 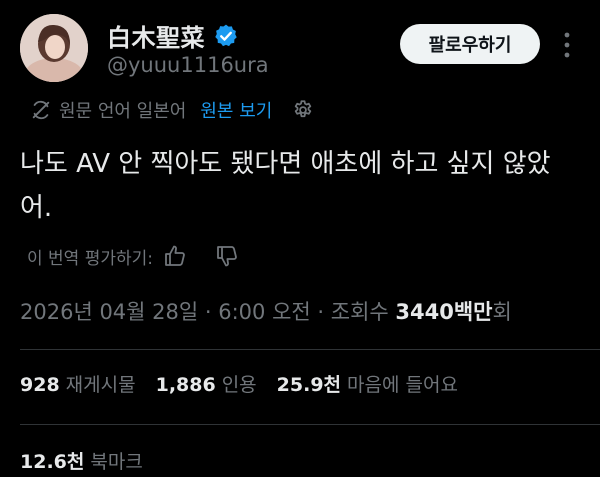 What do you see at coordinates (90, 258) in the screenshot?
I see `rate-translation-label: 이 번역 평가하기:` at bounding box center [90, 258].